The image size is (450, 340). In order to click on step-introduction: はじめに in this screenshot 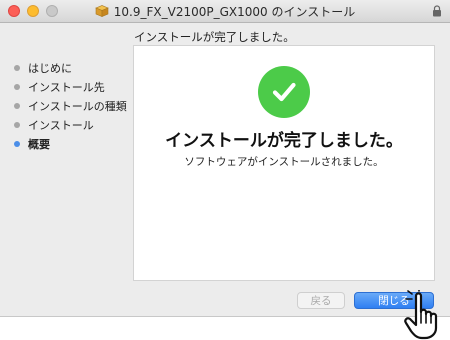, I will do `click(70, 67)`.